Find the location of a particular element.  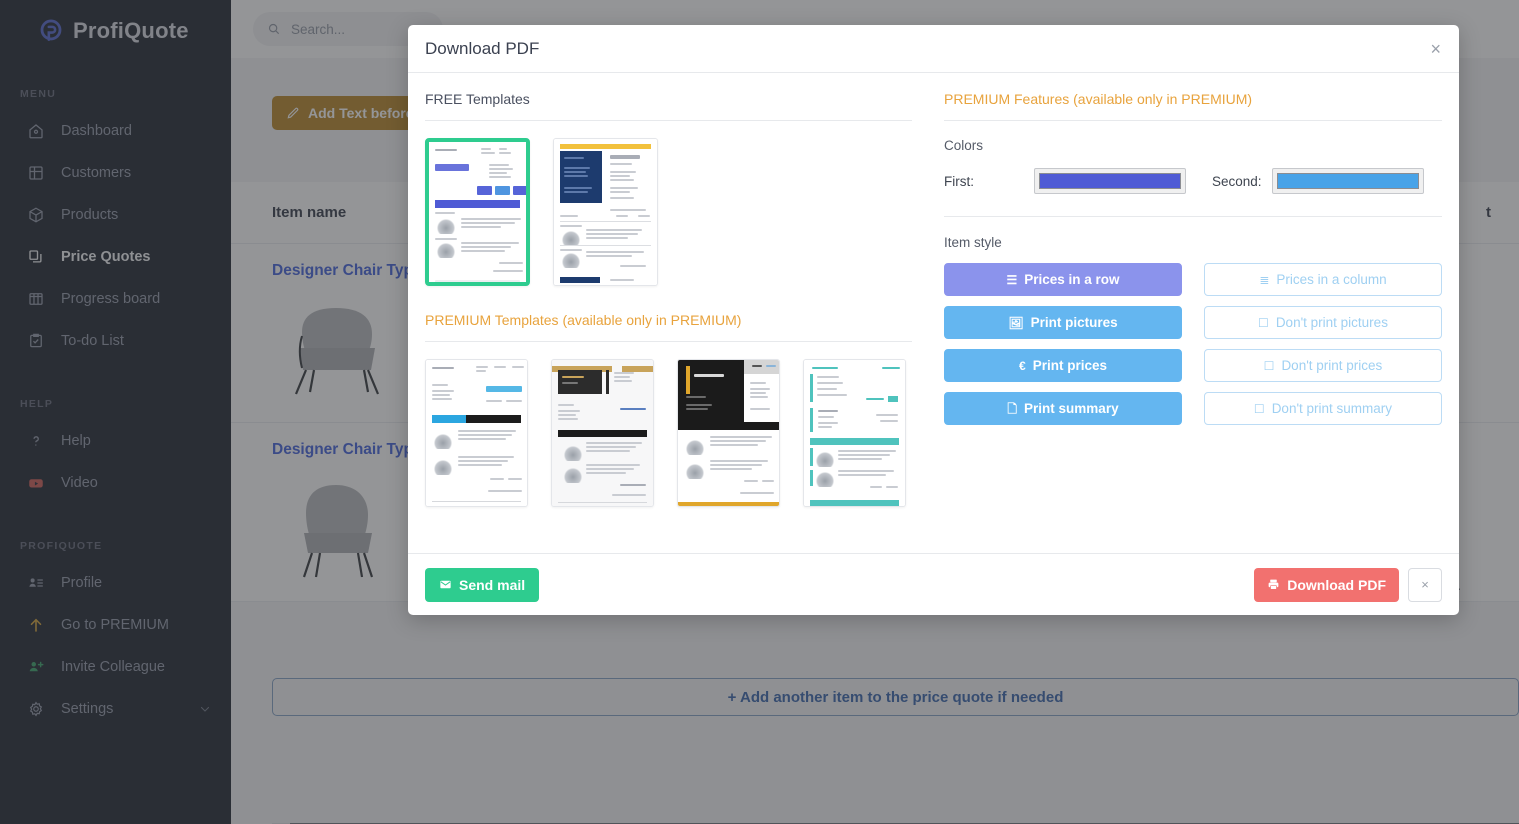

columns-list-icon: ≣ is located at coordinates (1264, 279).